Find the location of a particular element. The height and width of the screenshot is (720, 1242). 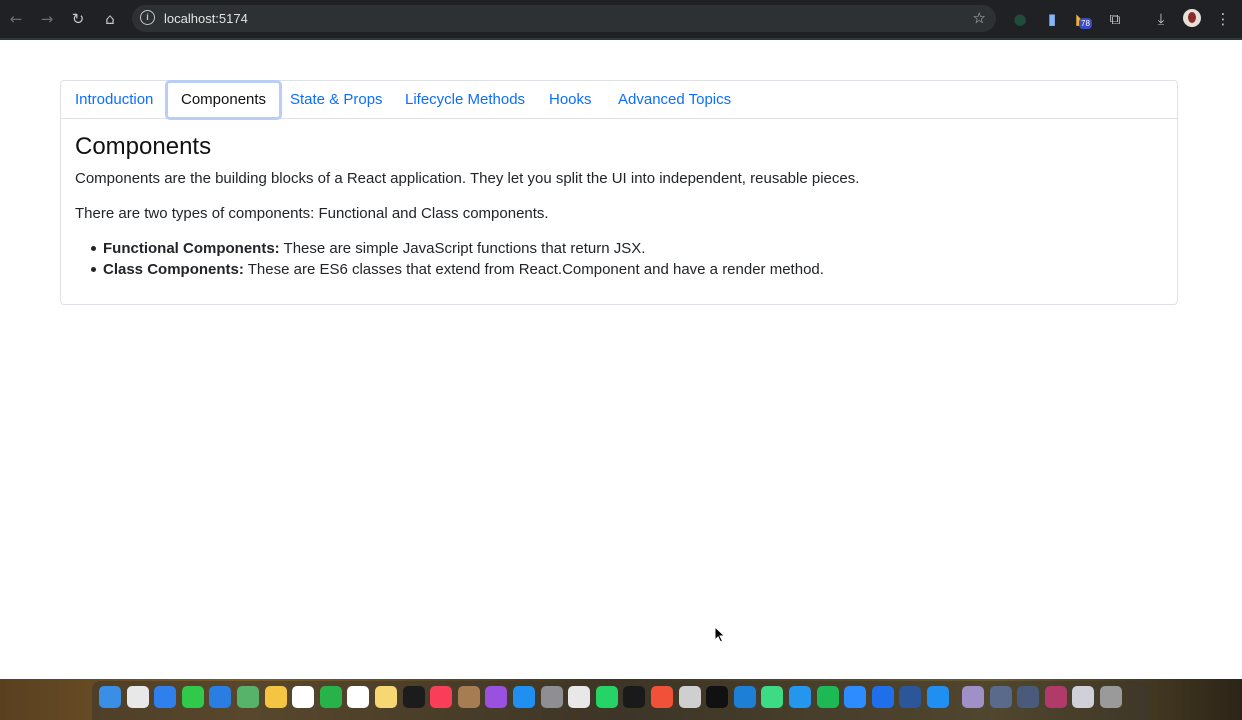

extension-green-icon: ● is located at coordinates (1020, 19).